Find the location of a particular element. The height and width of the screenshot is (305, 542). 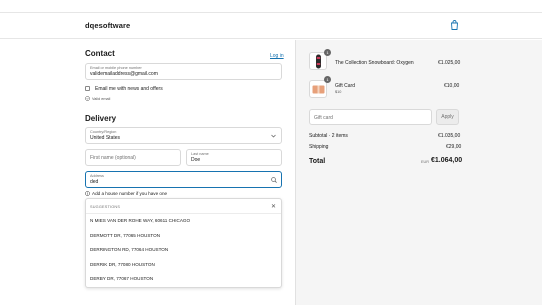

suggestion-item: DERRINGTON RD, 77064 HOUSTON is located at coordinates (129, 249).